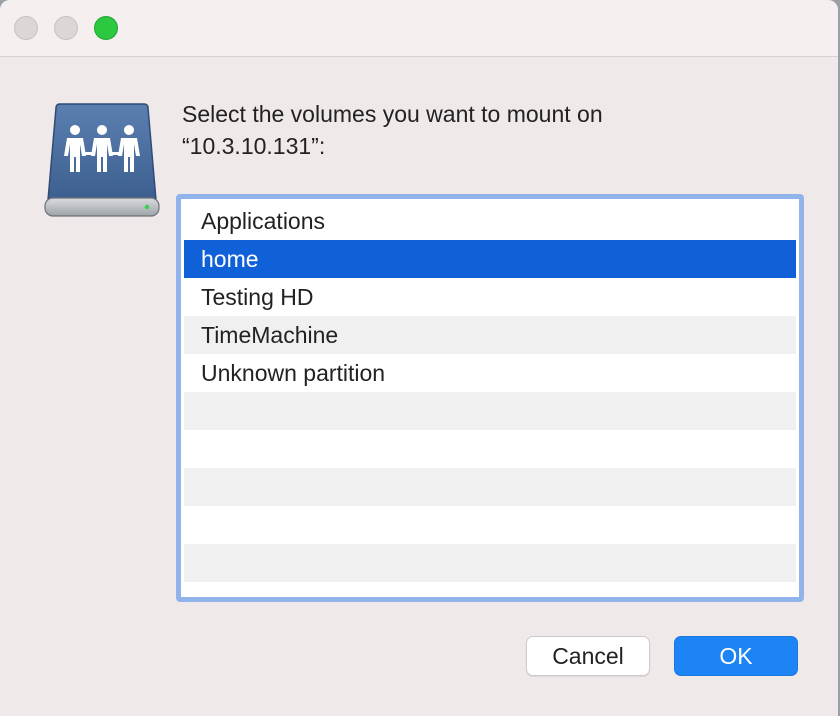 The height and width of the screenshot is (716, 840). I want to click on minimize-window-button, so click(66, 28).